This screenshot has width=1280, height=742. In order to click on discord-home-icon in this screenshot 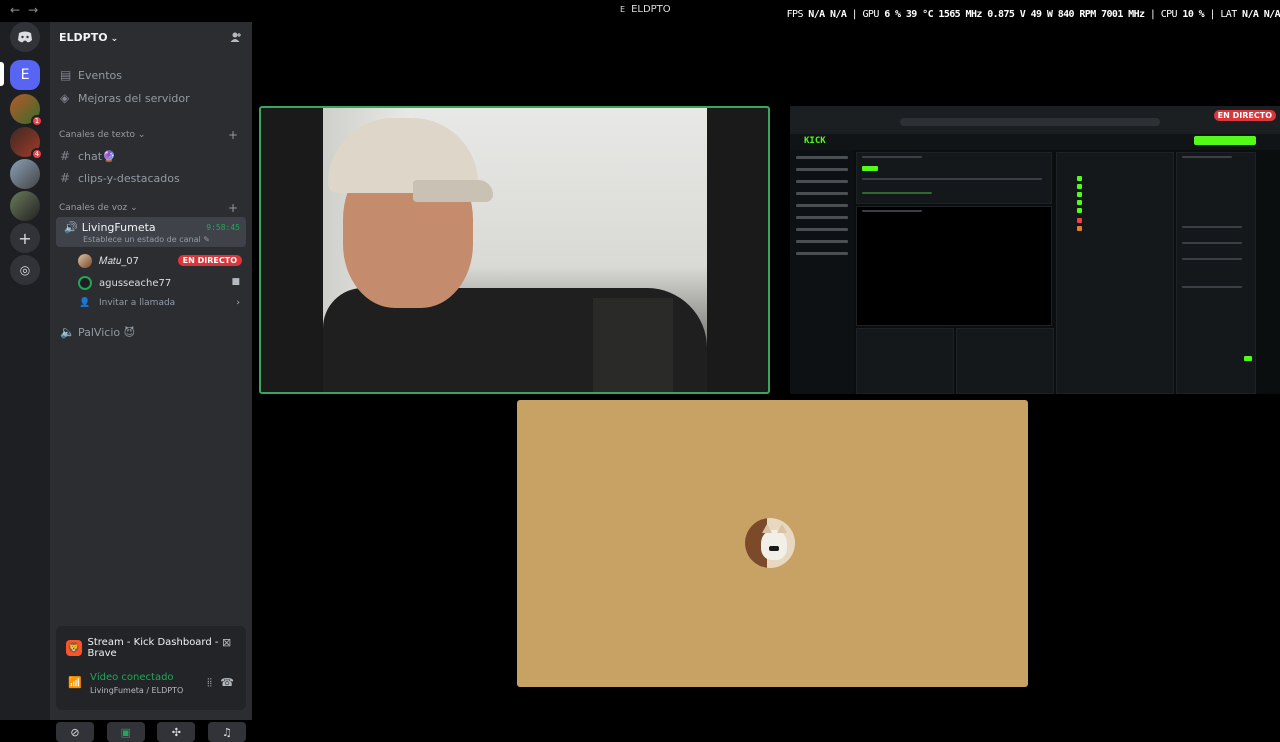, I will do `click(25, 37)`.